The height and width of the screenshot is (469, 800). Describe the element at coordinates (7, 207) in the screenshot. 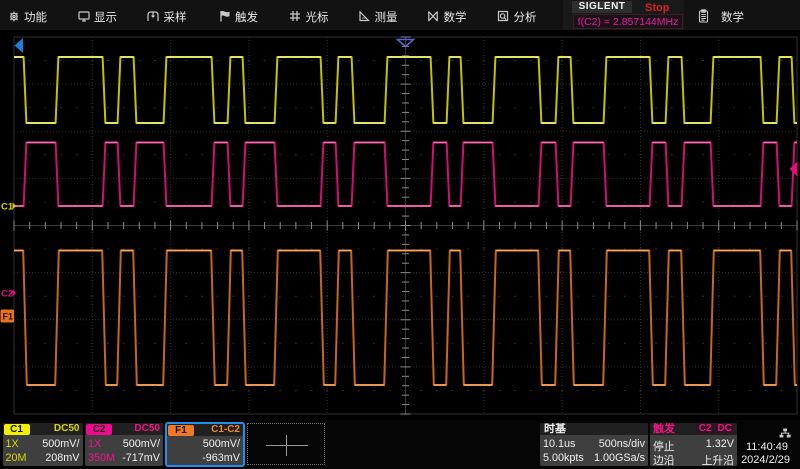

I see `svg-text: C1` at that location.